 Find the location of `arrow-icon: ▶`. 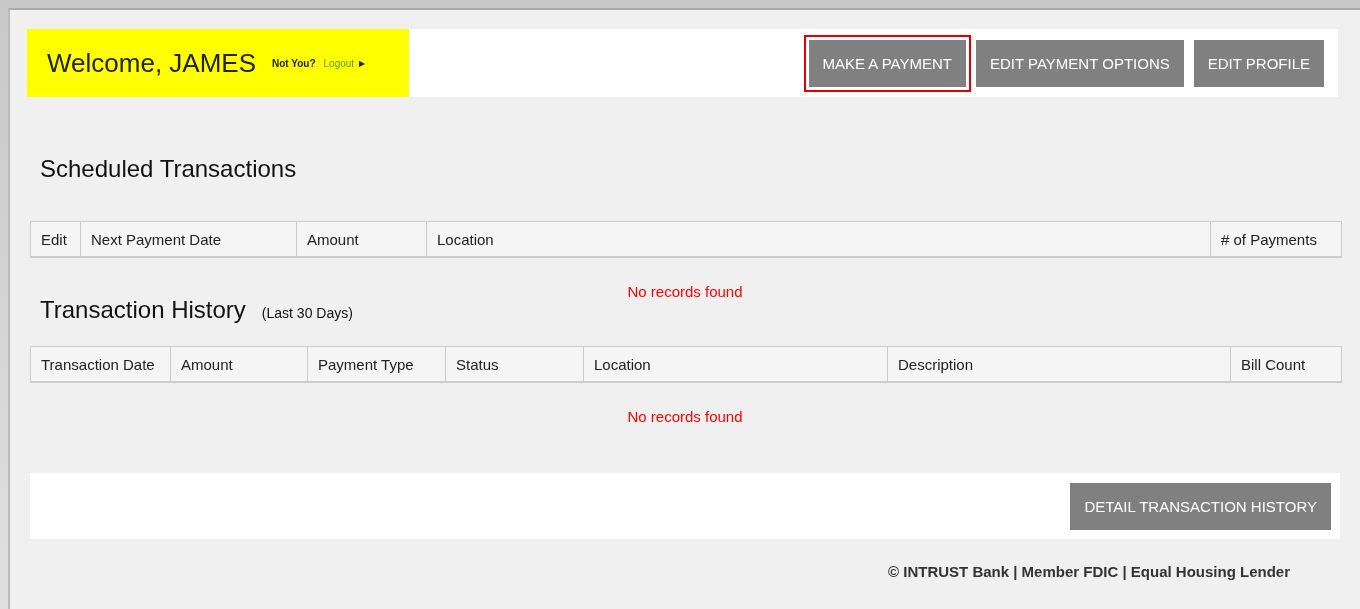

arrow-icon: ▶ is located at coordinates (362, 63).